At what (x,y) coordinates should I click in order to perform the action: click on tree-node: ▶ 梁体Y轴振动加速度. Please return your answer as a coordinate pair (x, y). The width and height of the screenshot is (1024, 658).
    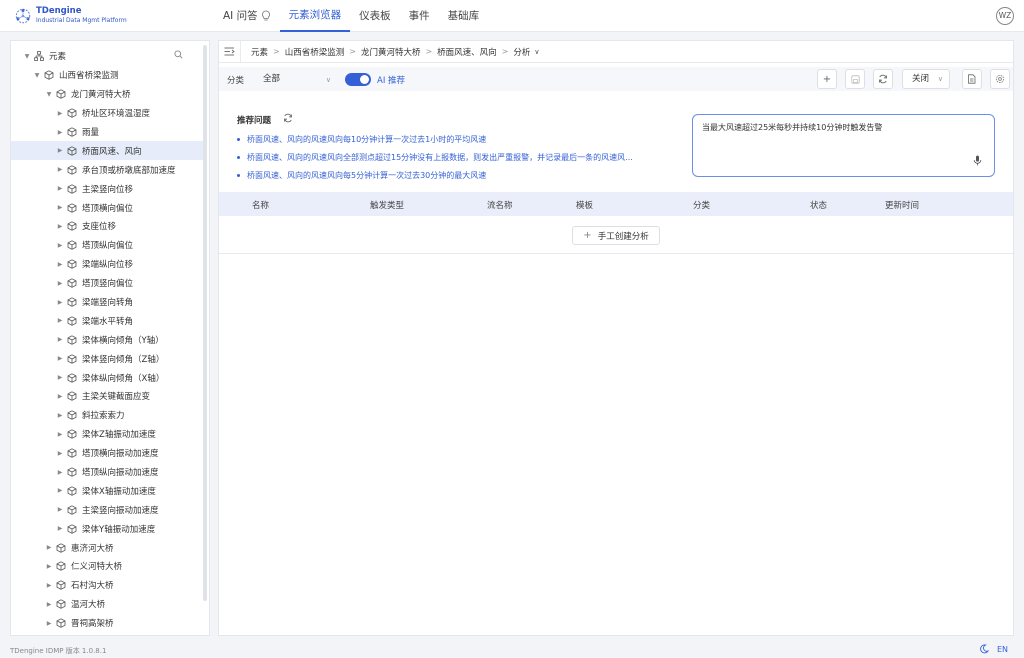
    Looking at the image, I should click on (107, 528).